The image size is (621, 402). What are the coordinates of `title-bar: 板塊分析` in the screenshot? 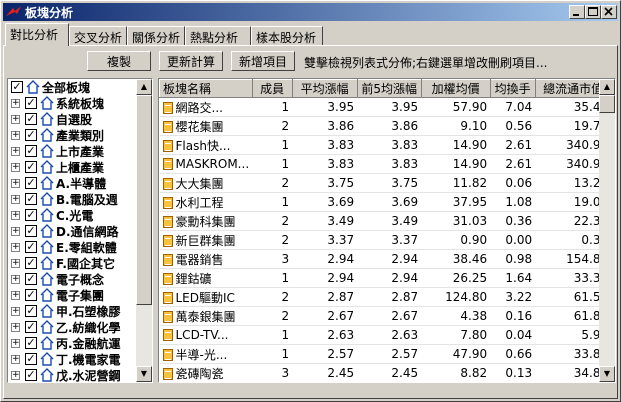 It's located at (310, 12).